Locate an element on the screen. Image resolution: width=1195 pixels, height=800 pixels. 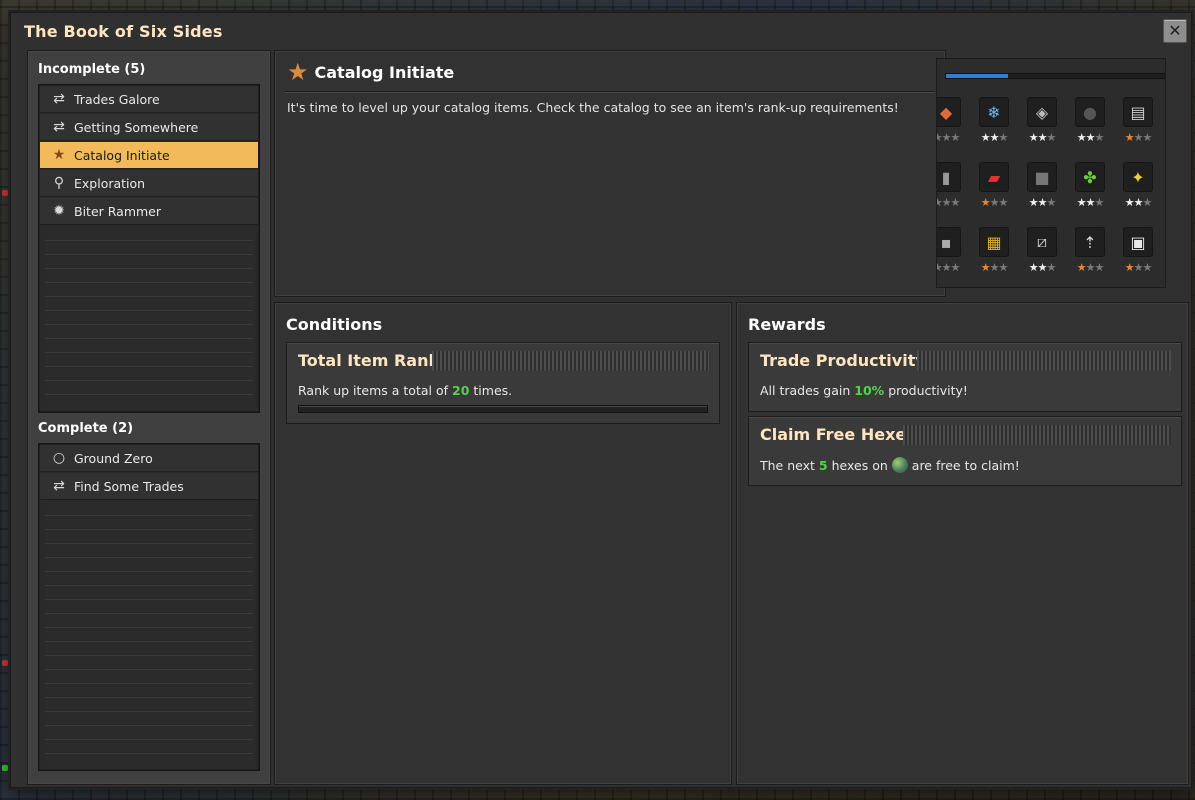
catalog-item: ⇡ ★★★ is located at coordinates (1090, 254).